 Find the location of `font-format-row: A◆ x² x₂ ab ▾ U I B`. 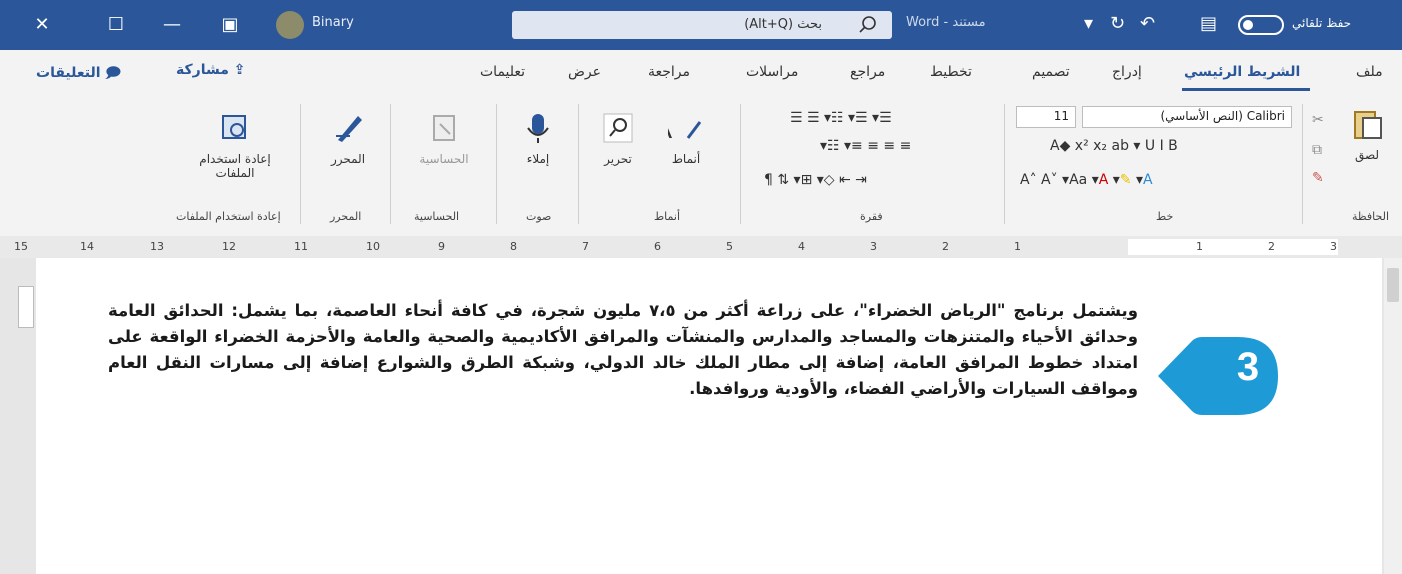

font-format-row: A◆ x² x₂ ab ▾ U I B is located at coordinates (1114, 146).